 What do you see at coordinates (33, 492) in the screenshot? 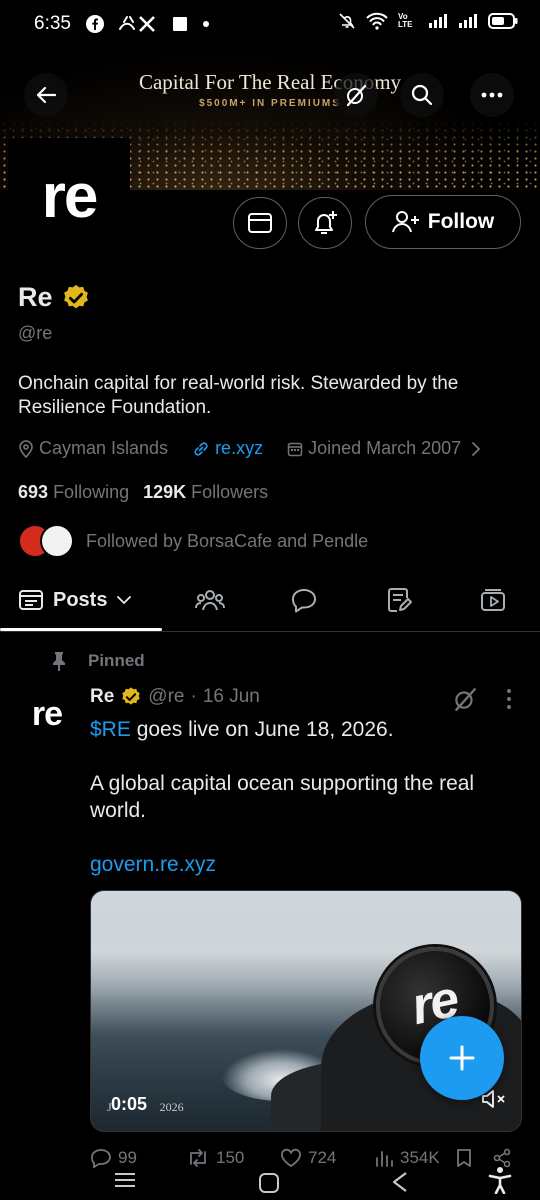
I see `following-count: 693` at bounding box center [33, 492].